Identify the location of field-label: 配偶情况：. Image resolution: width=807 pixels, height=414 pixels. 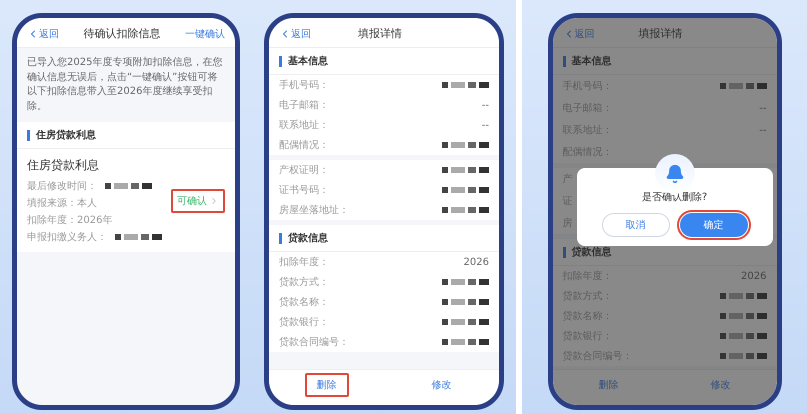
(304, 145).